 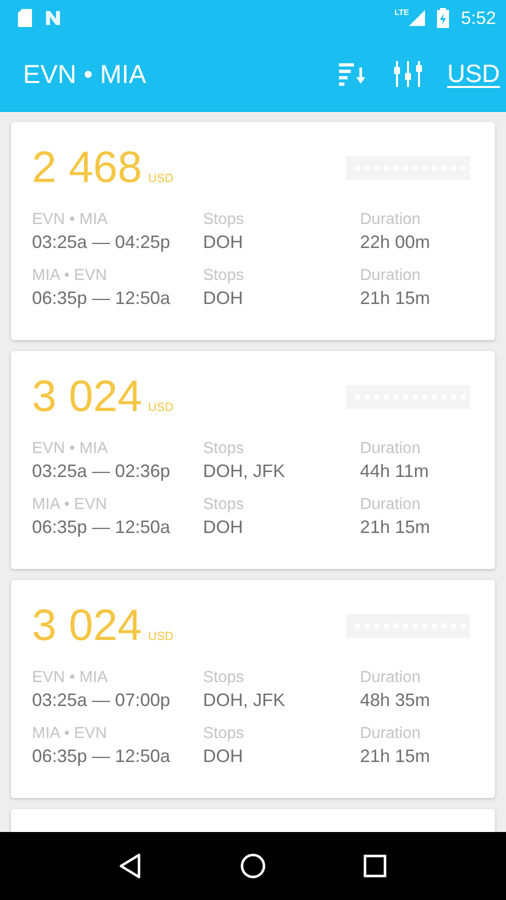 What do you see at coordinates (408, 74) in the screenshot?
I see `filter-sliders-icon` at bounding box center [408, 74].